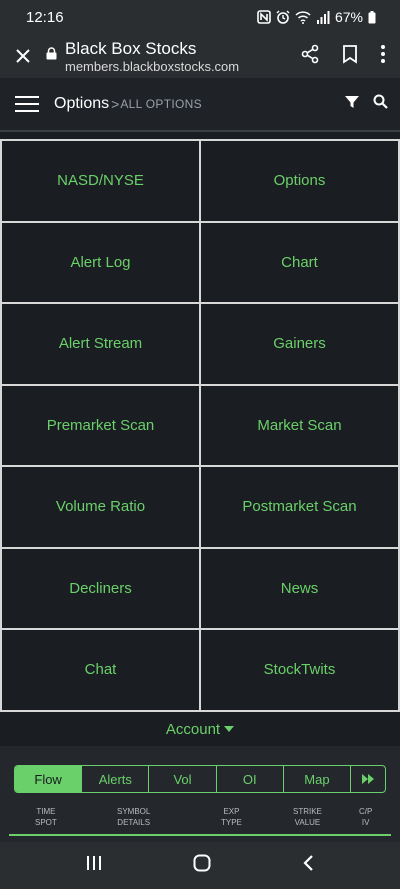  Describe the element at coordinates (231, 817) in the screenshot. I see `column-exp-type: EXP TYPE` at that location.